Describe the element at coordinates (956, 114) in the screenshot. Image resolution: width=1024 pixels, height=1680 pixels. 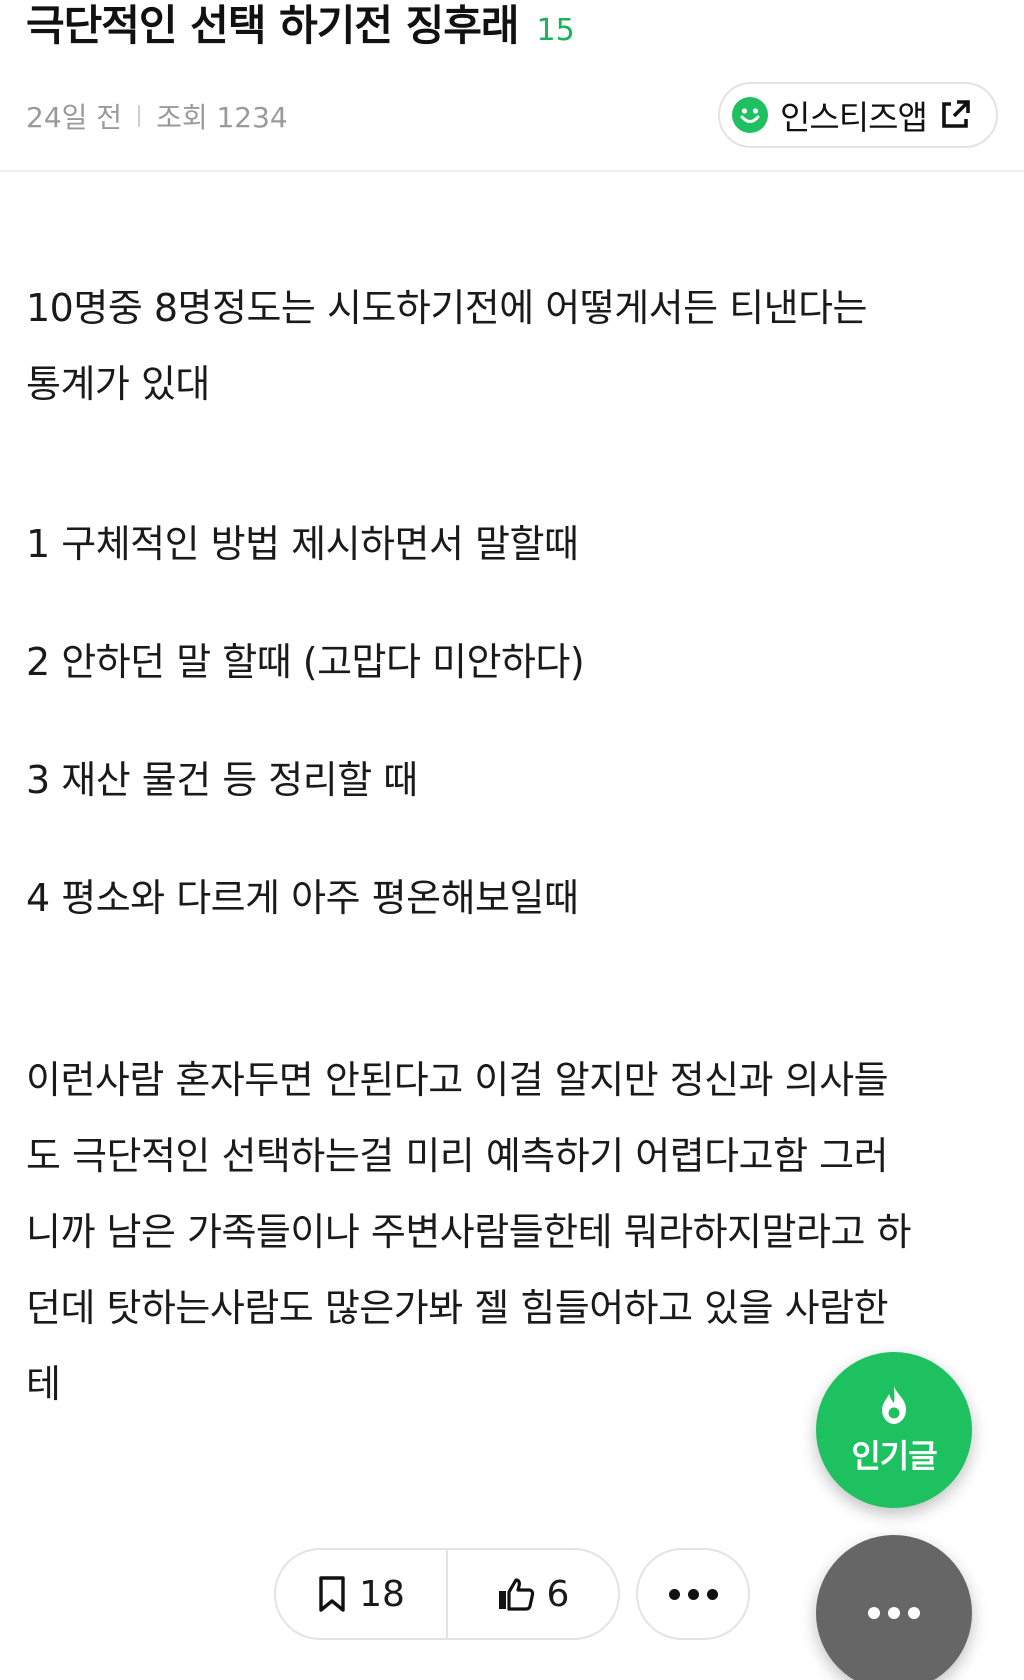
I see `external-link-icon` at that location.